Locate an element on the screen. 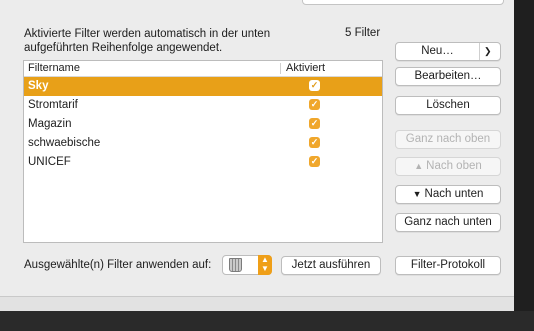 The width and height of the screenshot is (534, 331). delete-filter-button: Löschen is located at coordinates (448, 105).